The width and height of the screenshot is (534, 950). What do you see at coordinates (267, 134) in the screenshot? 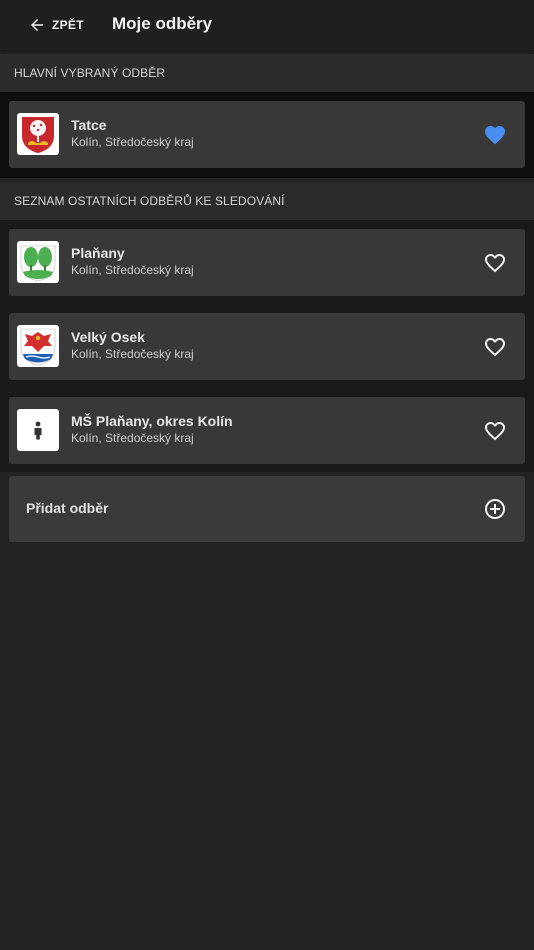
I see `subscription-card-tatce: Tatce Kolín, Středočeský kraj` at bounding box center [267, 134].